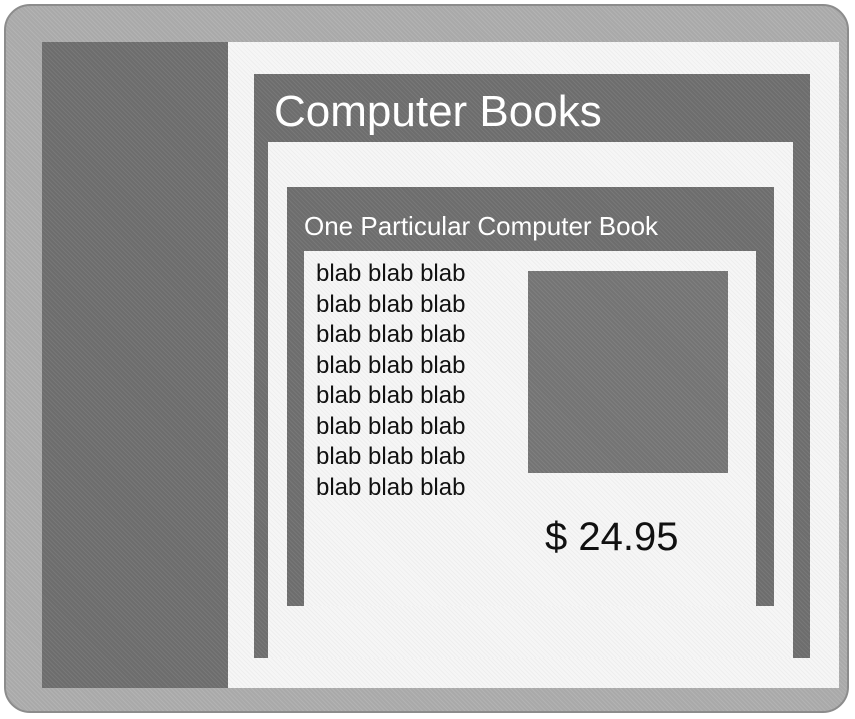  What do you see at coordinates (438, 111) in the screenshot?
I see `category-title: Computer Books` at bounding box center [438, 111].